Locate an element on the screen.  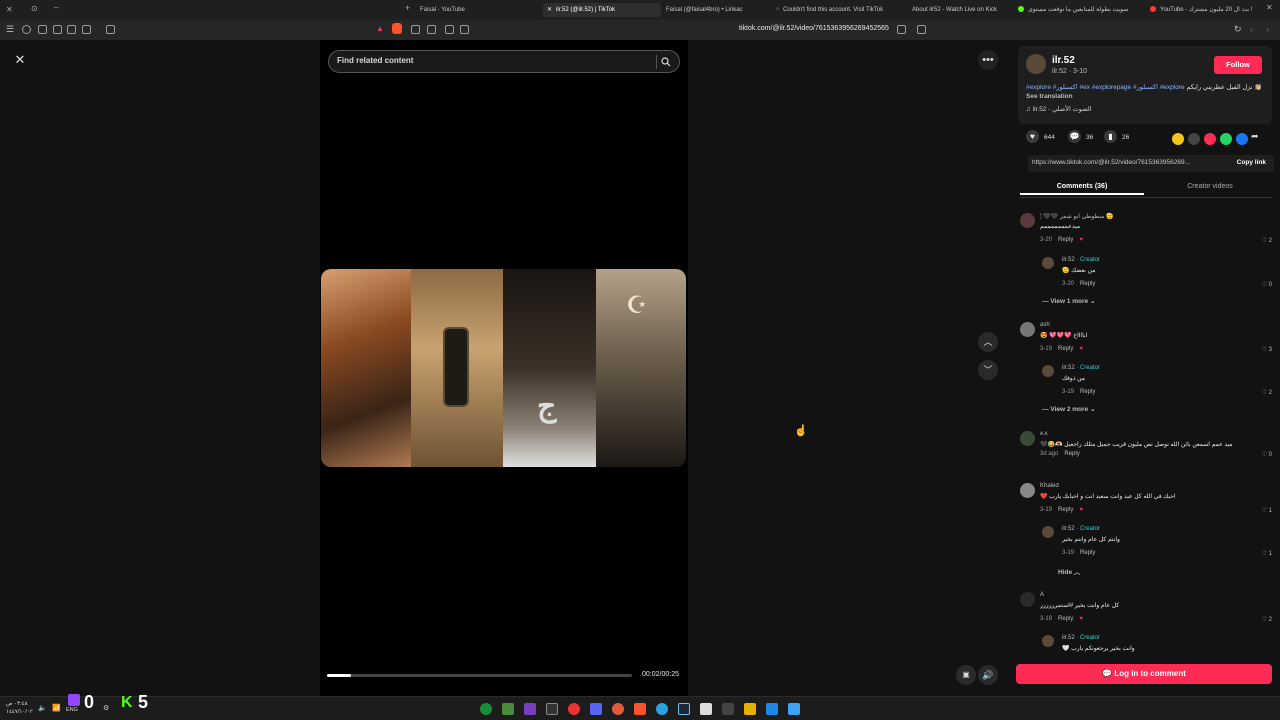
embed-icon is located at coordinates (1194, 139).